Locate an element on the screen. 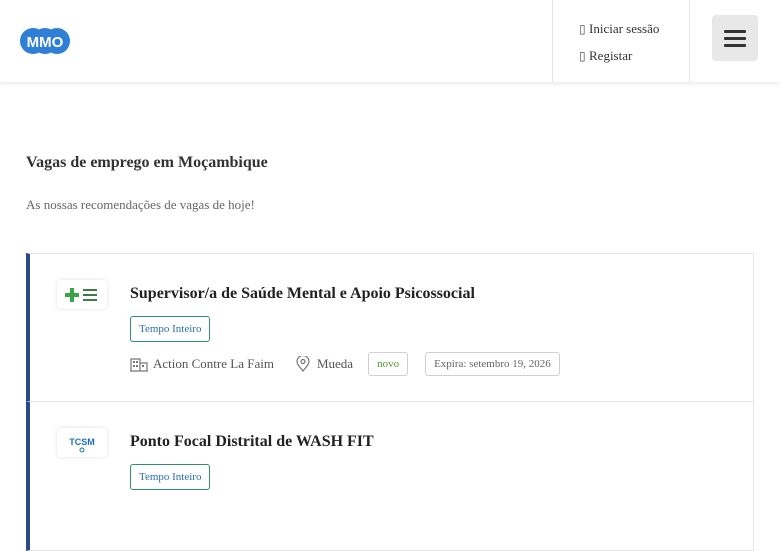 The height and width of the screenshot is (551, 780). company-name: Action Contre La Faim is located at coordinates (213, 364).